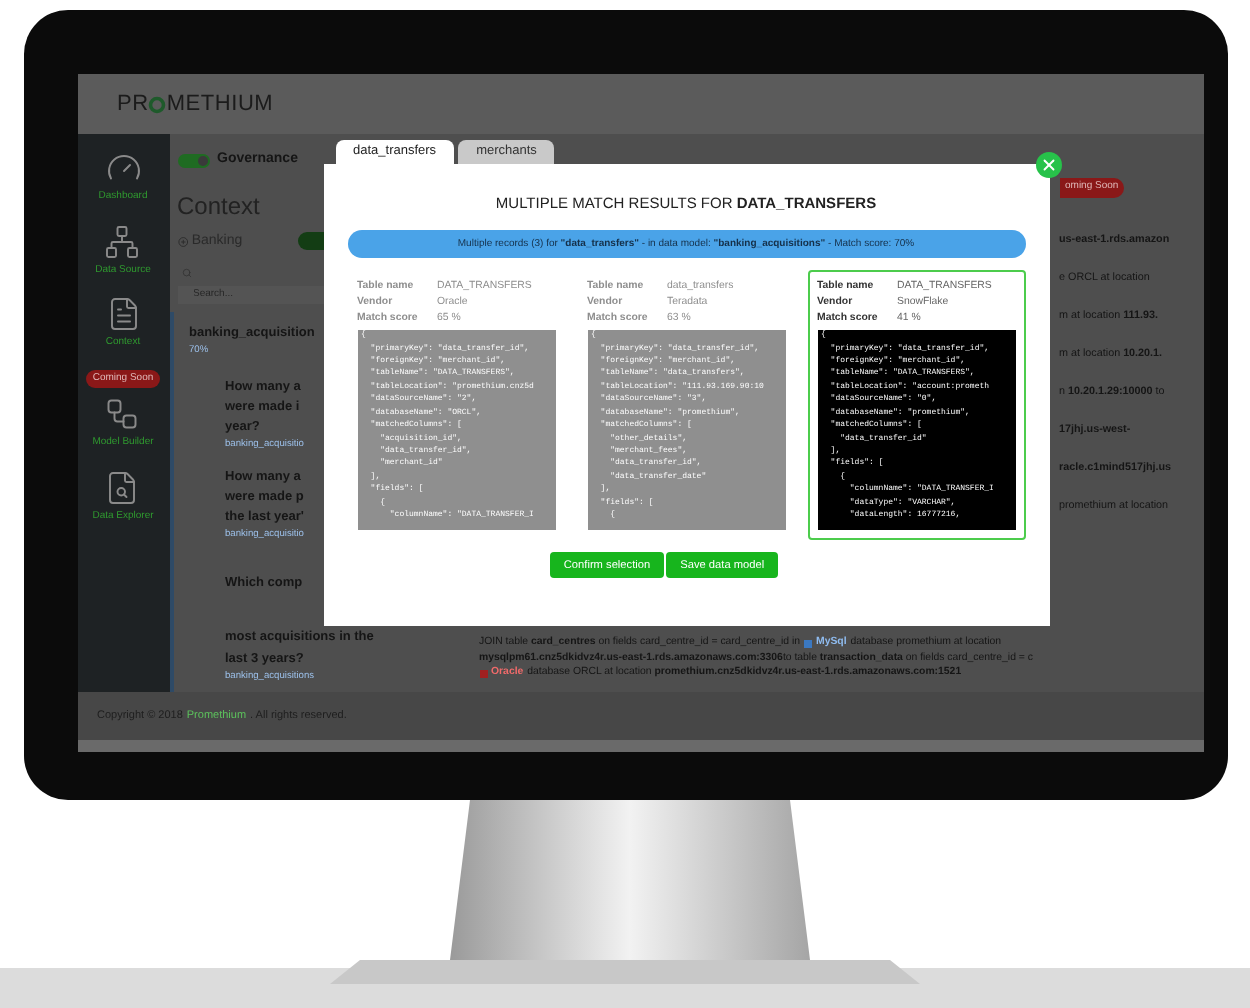 The width and height of the screenshot is (1250, 1008). I want to click on document-icon, so click(123, 314).